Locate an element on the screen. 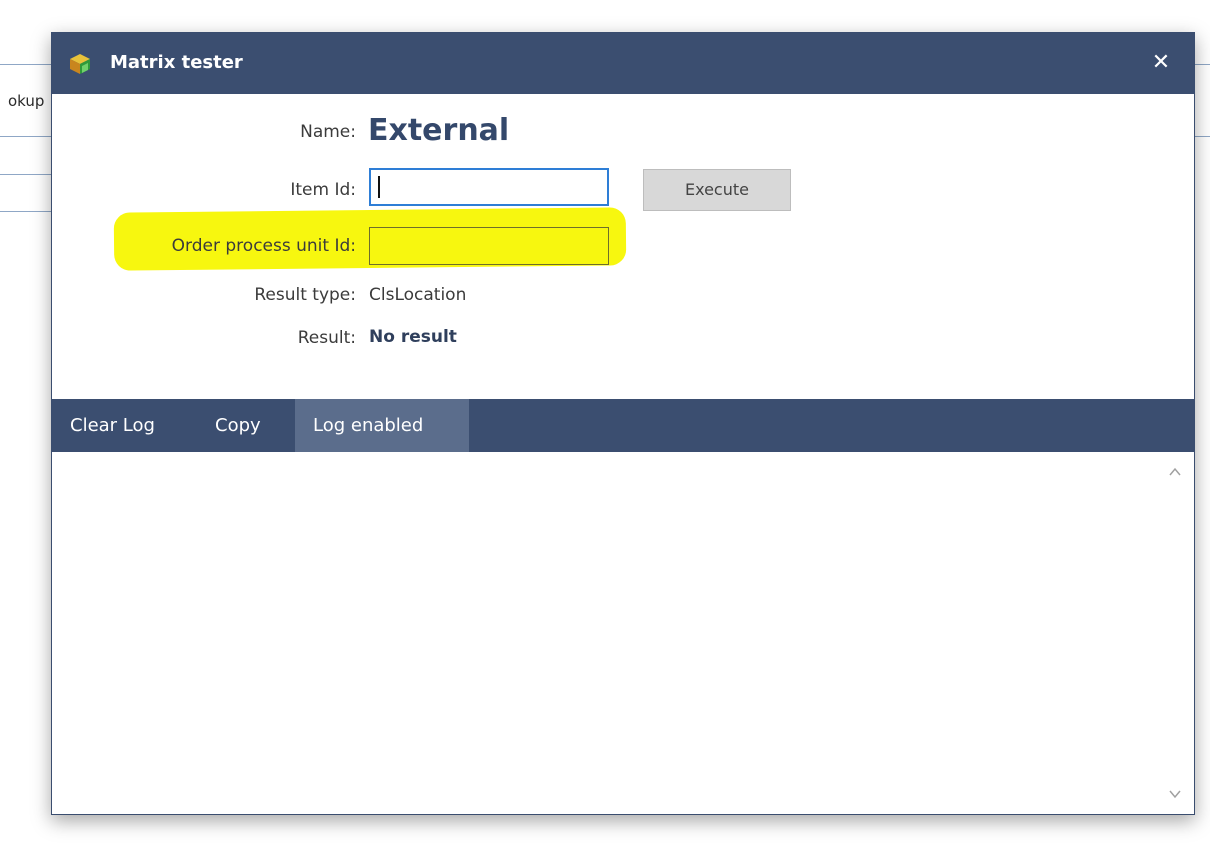  log-enabled-toggle: Log enabled is located at coordinates (382, 425).